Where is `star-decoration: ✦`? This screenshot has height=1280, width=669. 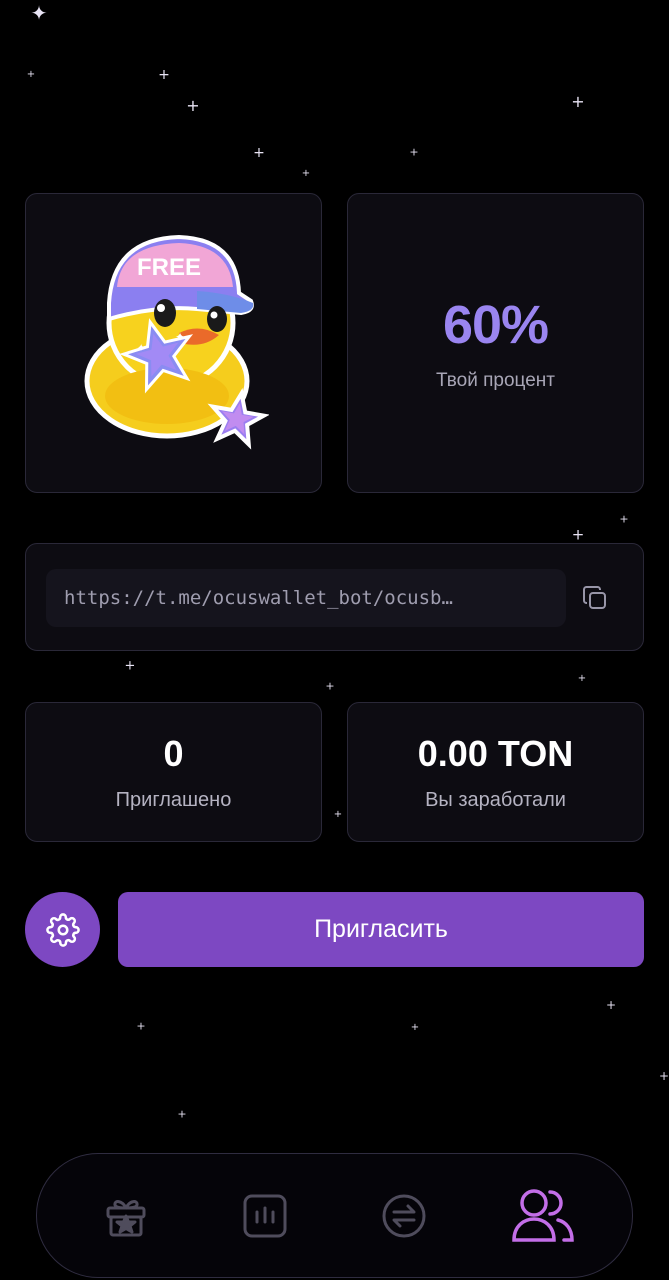 star-decoration: ✦ is located at coordinates (39, 13).